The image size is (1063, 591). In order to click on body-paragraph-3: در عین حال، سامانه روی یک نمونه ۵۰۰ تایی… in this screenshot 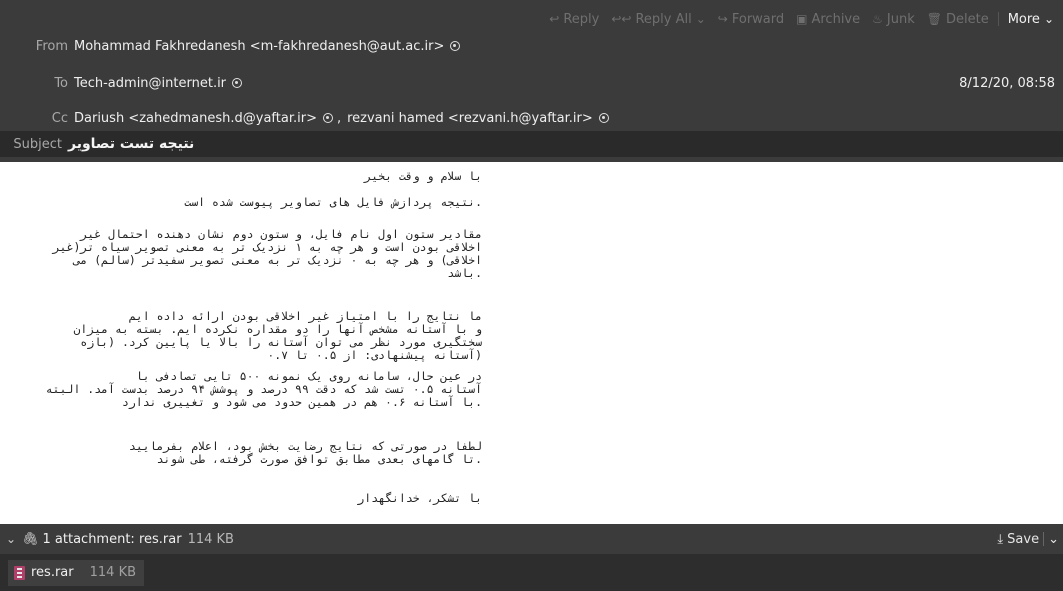, I will do `click(263, 389)`.